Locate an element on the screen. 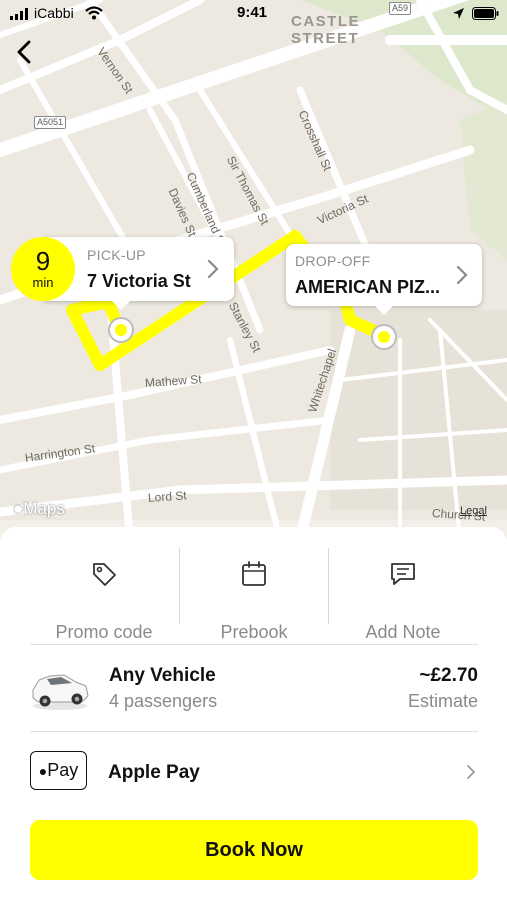 The image size is (507, 900). add-note-label: Add Note is located at coordinates (403, 632).